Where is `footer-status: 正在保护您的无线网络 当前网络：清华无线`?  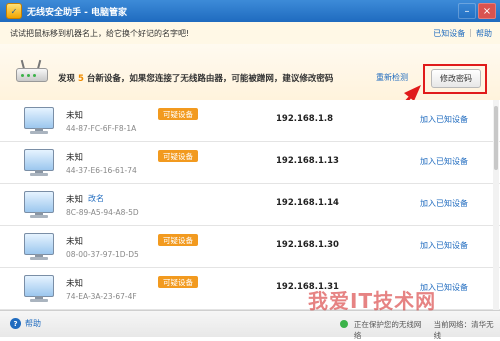 footer-status: 正在保护您的无线网络 当前网络：清华无线 is located at coordinates (420, 330).